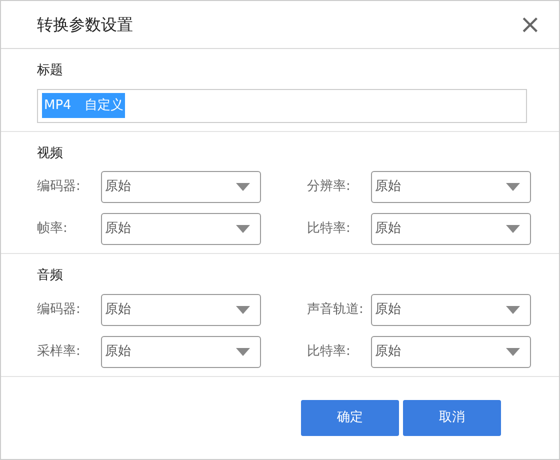  Describe the element at coordinates (350, 418) in the screenshot. I see `ok-button: 确定` at that location.